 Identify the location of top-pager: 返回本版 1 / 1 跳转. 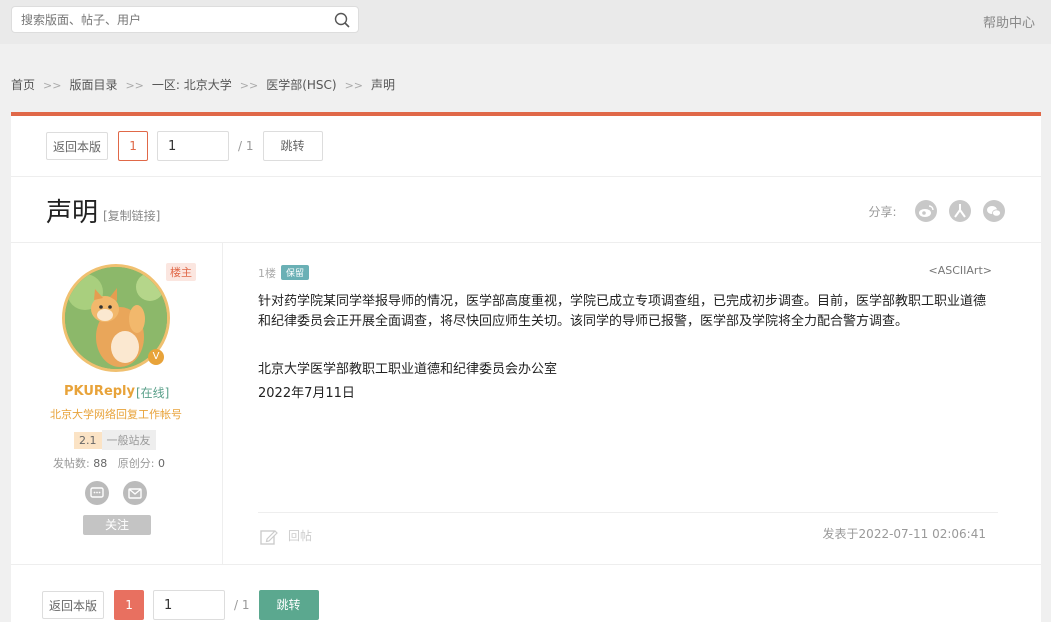
(184, 146).